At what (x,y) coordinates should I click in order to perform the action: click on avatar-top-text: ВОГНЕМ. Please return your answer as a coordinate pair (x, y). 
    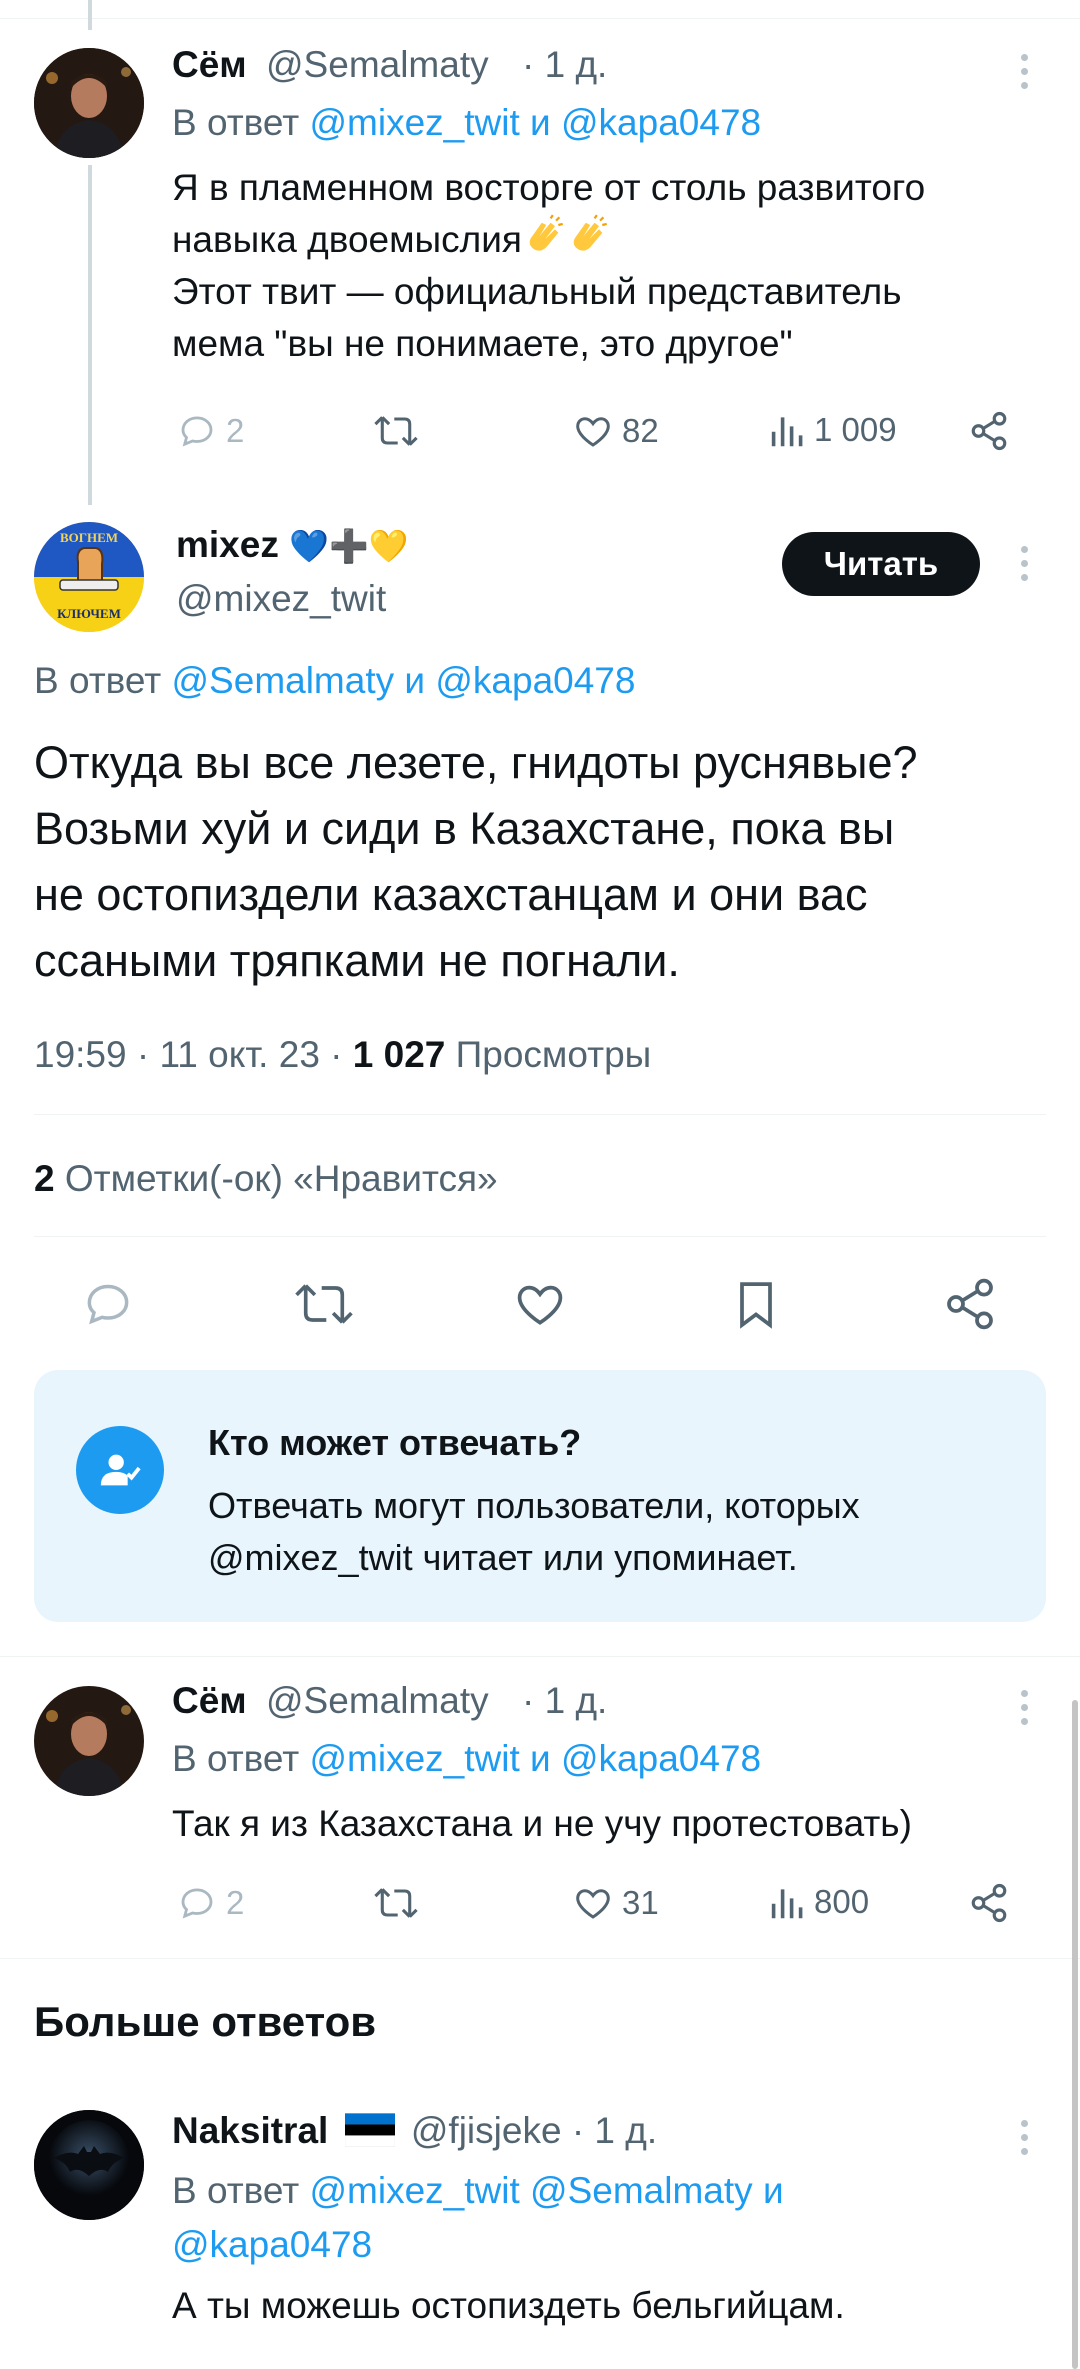
    Looking at the image, I should click on (89, 537).